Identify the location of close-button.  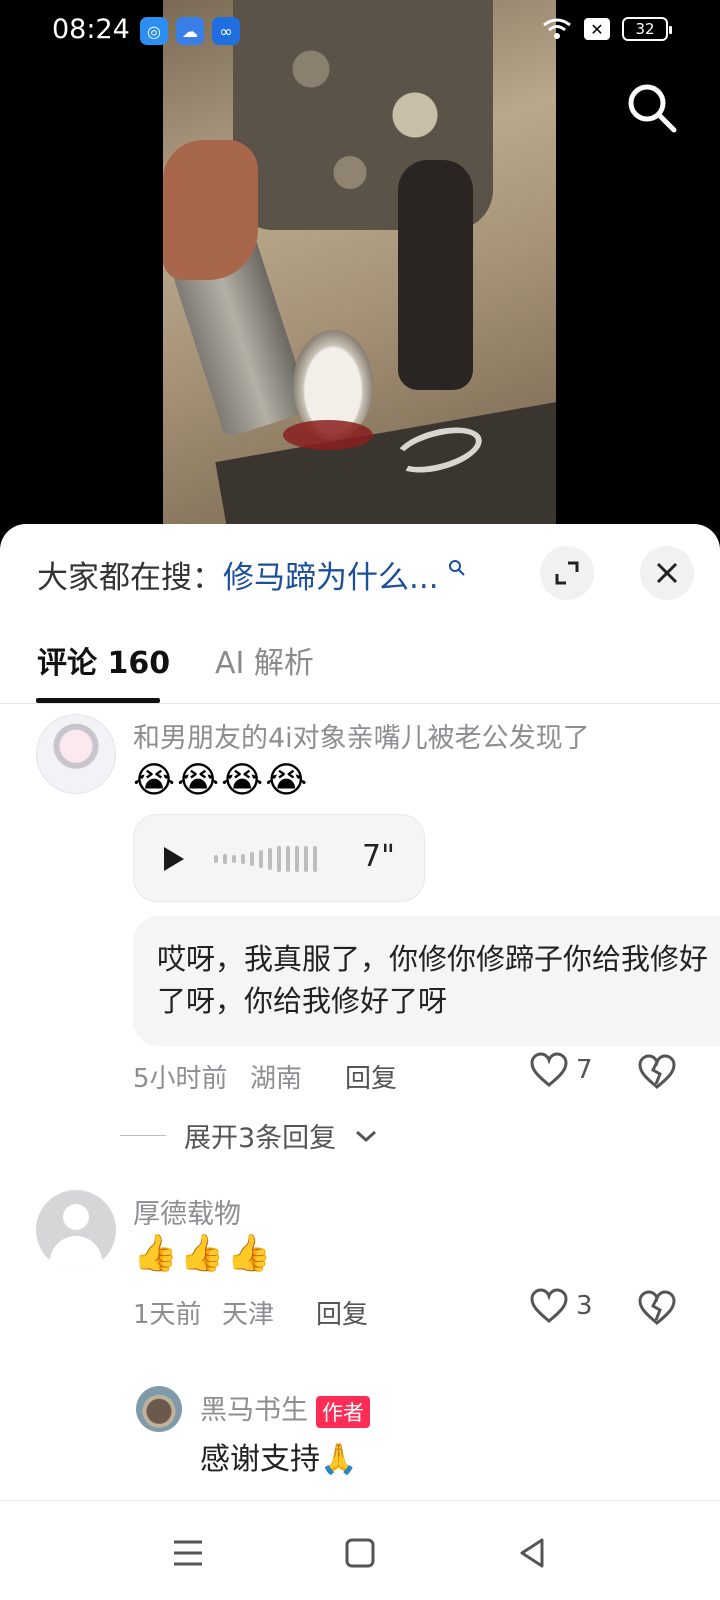
(667, 573).